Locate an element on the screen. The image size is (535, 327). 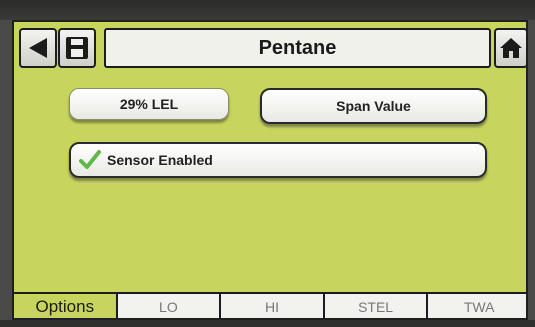
tab-lo: LO is located at coordinates (169, 306).